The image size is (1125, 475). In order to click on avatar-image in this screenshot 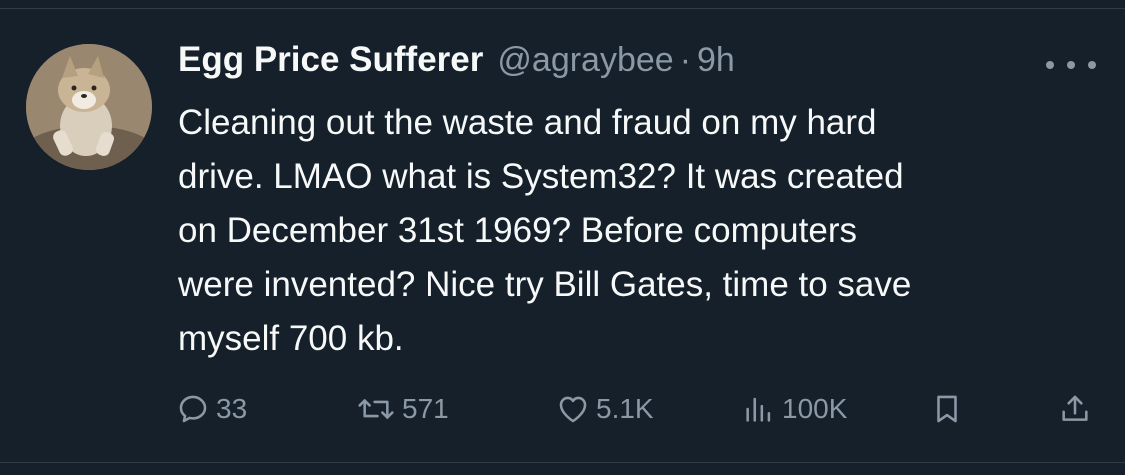, I will do `click(89, 107)`.